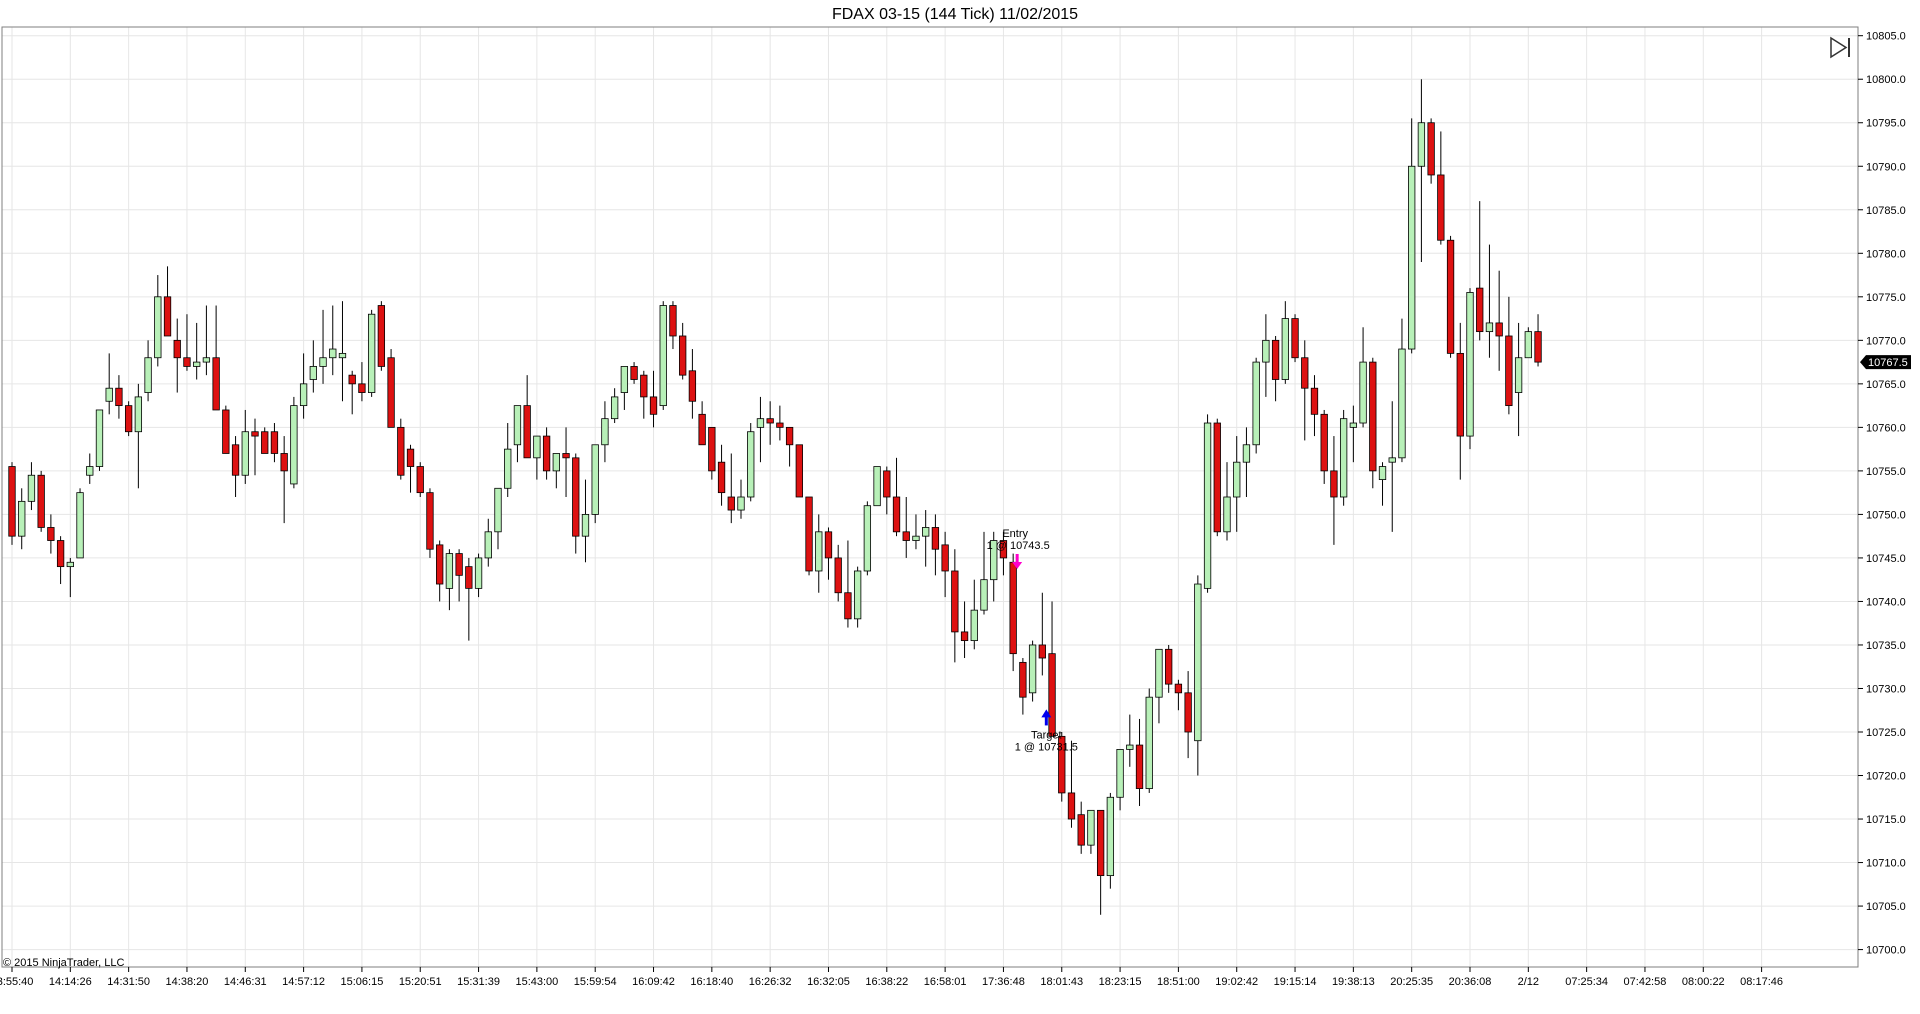 Image resolution: width=1920 pixels, height=1014 pixels. Describe the element at coordinates (1120, 982) in the screenshot. I see `x-tick-label: 18:23:15` at that location.